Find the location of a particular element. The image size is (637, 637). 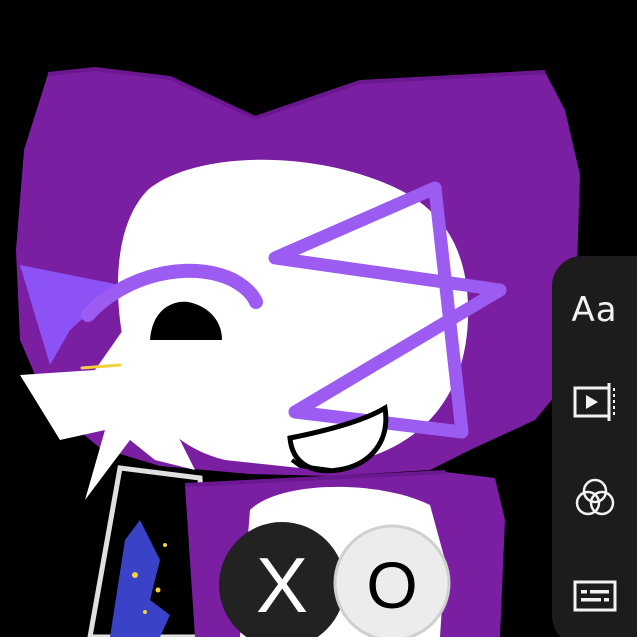

x-button: X is located at coordinates (282, 579).